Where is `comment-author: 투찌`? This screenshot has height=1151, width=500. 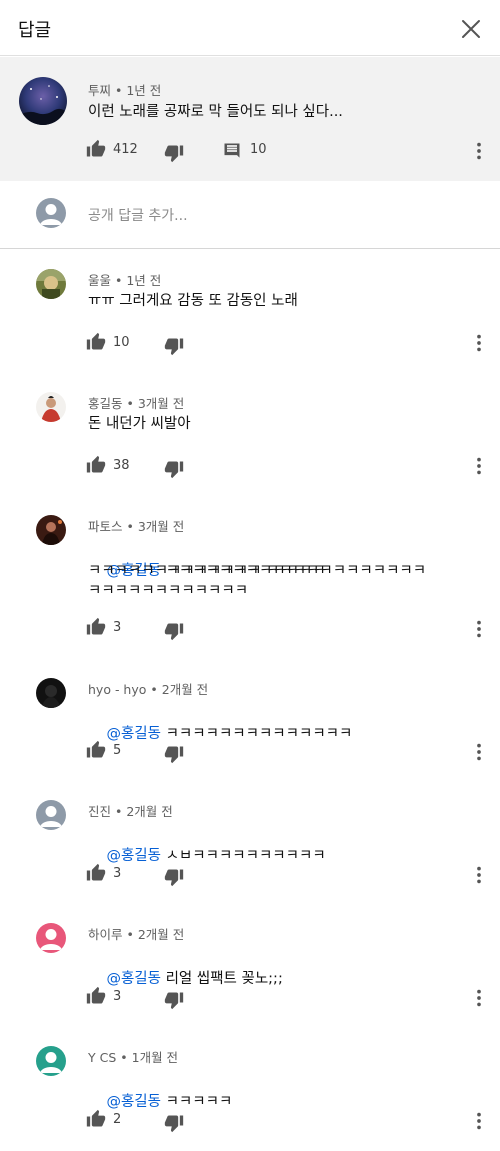
comment-author: 투찌 is located at coordinates (99, 90).